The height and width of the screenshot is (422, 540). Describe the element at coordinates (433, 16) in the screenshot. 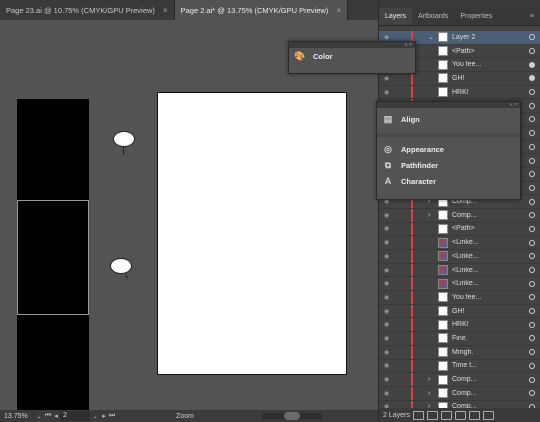

I see `tab-artboards: Artboards` at that location.